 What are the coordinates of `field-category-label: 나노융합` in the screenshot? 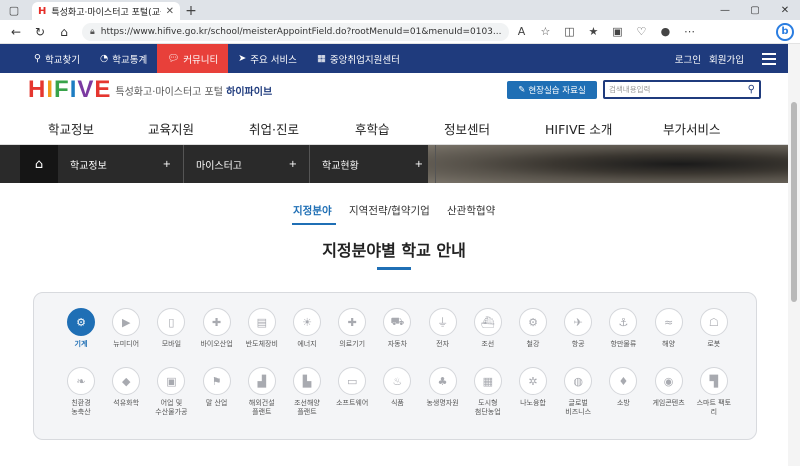 It's located at (533, 403).